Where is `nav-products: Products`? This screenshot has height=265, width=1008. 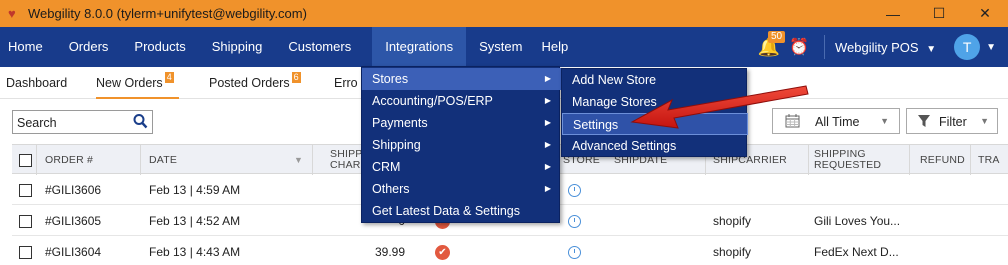
nav-products: Products is located at coordinates (159, 47).